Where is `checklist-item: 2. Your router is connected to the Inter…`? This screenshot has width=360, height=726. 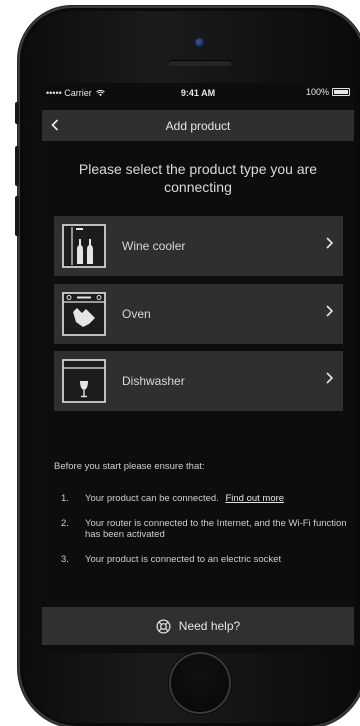
checklist-item: 2. Your router is connected to the Inter… is located at coordinates (204, 529).